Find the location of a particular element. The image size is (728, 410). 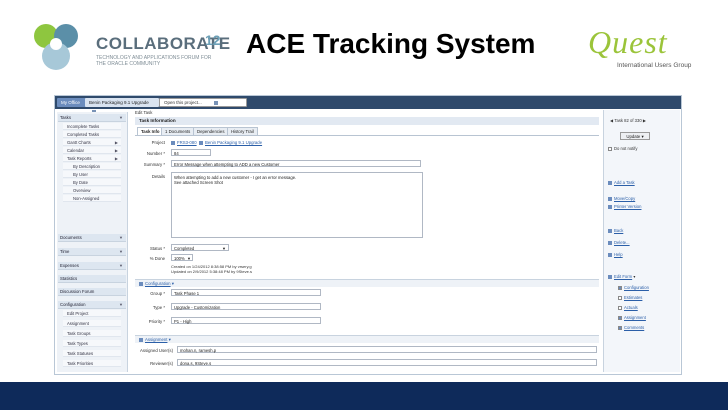

action-help-label: Help is located at coordinates (618, 254).